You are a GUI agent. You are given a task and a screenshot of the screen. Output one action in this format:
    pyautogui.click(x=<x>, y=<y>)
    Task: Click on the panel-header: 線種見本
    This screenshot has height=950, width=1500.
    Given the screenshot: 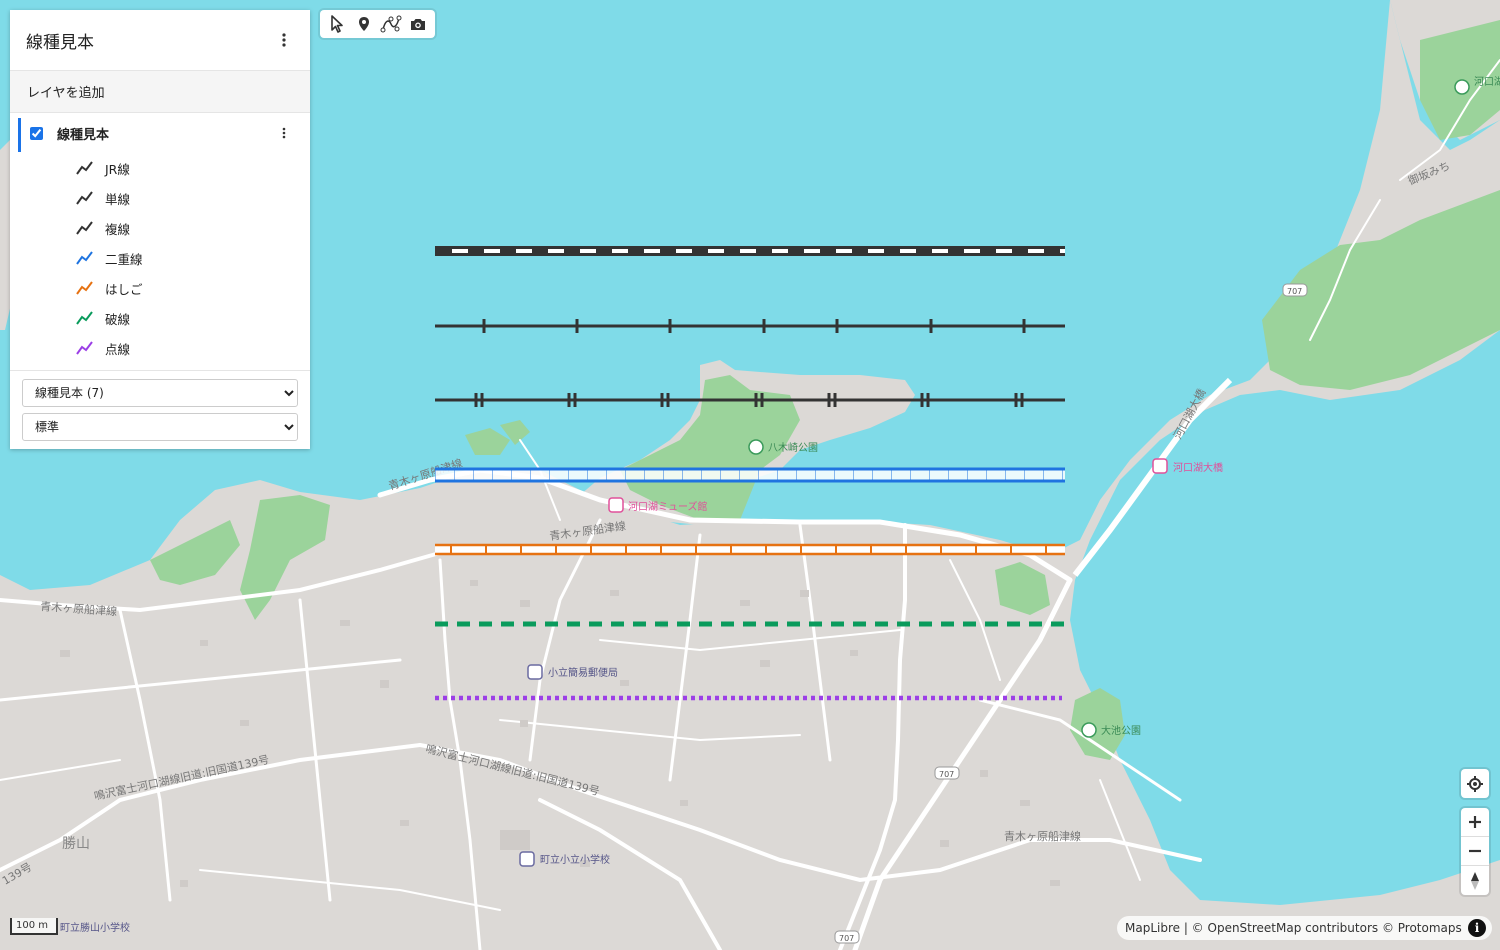 What is the action you would take?
    pyautogui.click(x=160, y=40)
    